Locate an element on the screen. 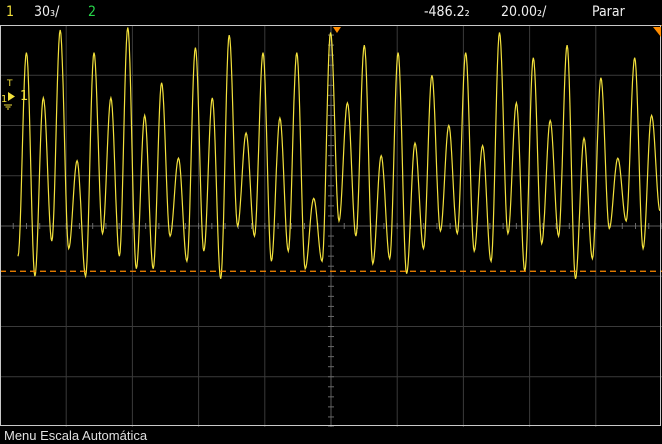  channel1-ground-number: 1 is located at coordinates (4, 99).